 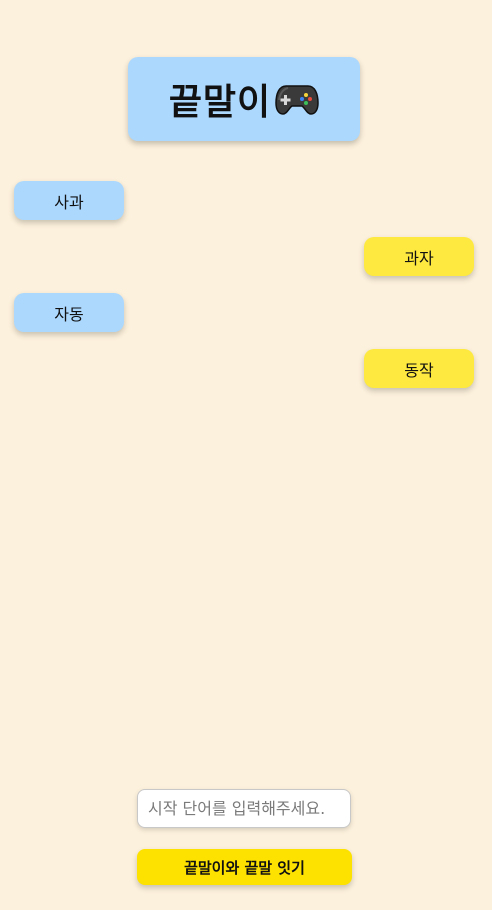 I want to click on chat-message-text: 과자, so click(x=419, y=258).